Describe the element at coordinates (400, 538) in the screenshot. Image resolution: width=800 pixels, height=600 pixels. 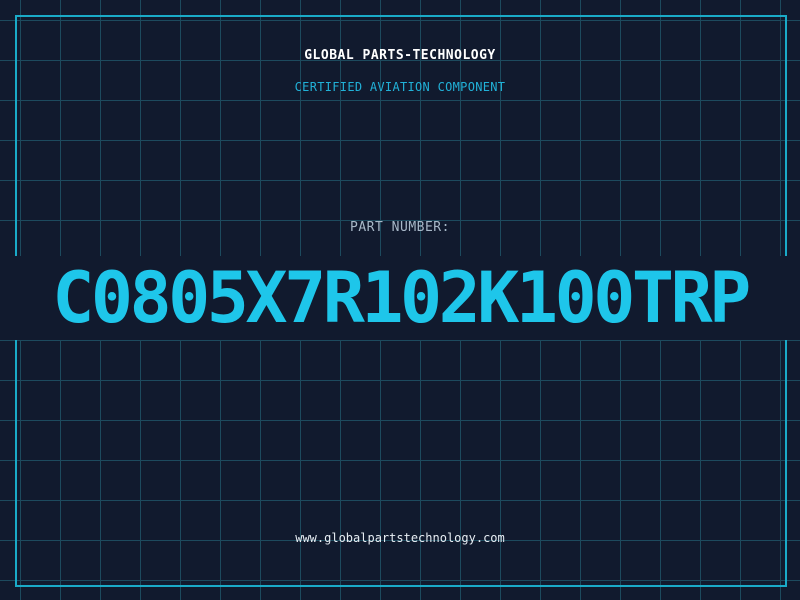
I see `website-url: www.globalpartstechnology.com` at that location.